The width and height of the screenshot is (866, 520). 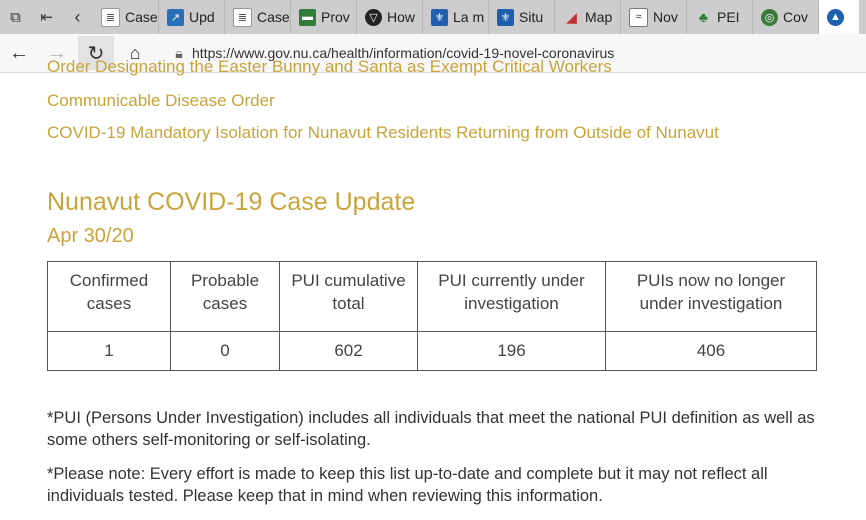 I want to click on scroll-tabs-left-icon: ‹, so click(x=77, y=17).